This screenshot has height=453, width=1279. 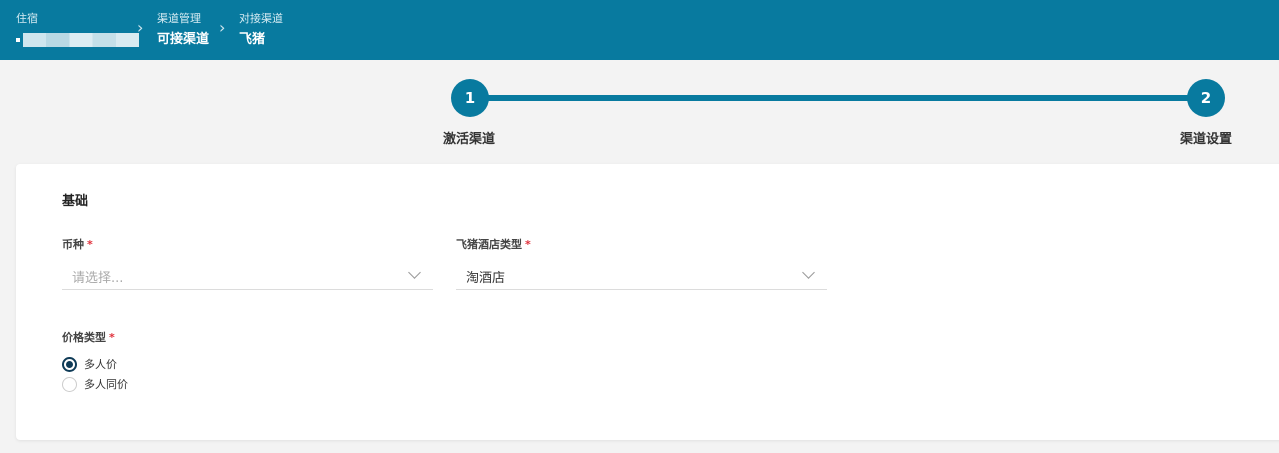 What do you see at coordinates (470, 98) in the screenshot?
I see `step-1-circle: 1` at bounding box center [470, 98].